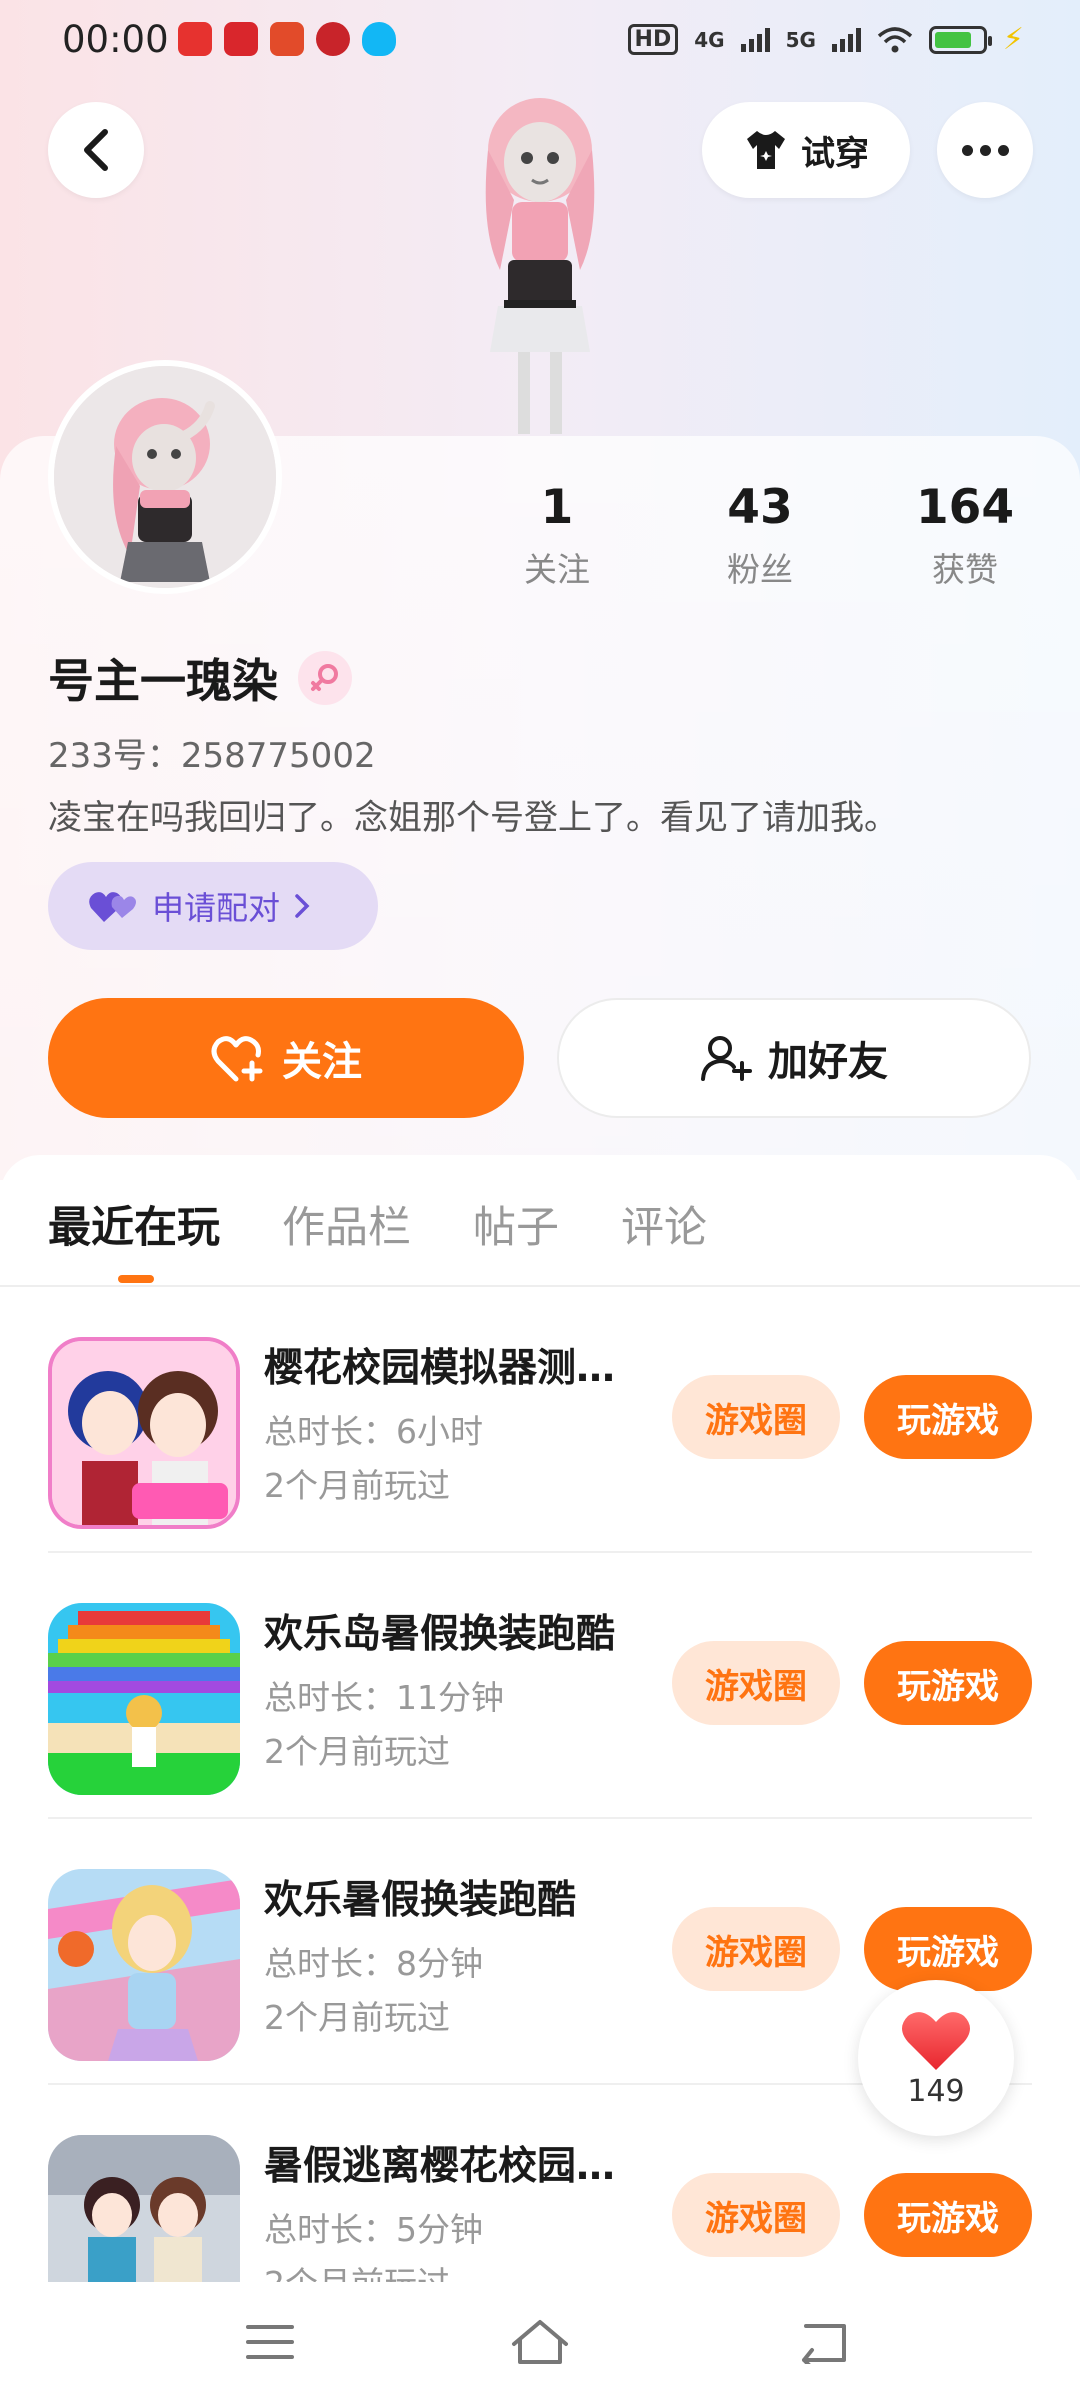 The width and height of the screenshot is (1080, 2408). I want to click on tab-recently-played: 最近在玩, so click(134, 1238).